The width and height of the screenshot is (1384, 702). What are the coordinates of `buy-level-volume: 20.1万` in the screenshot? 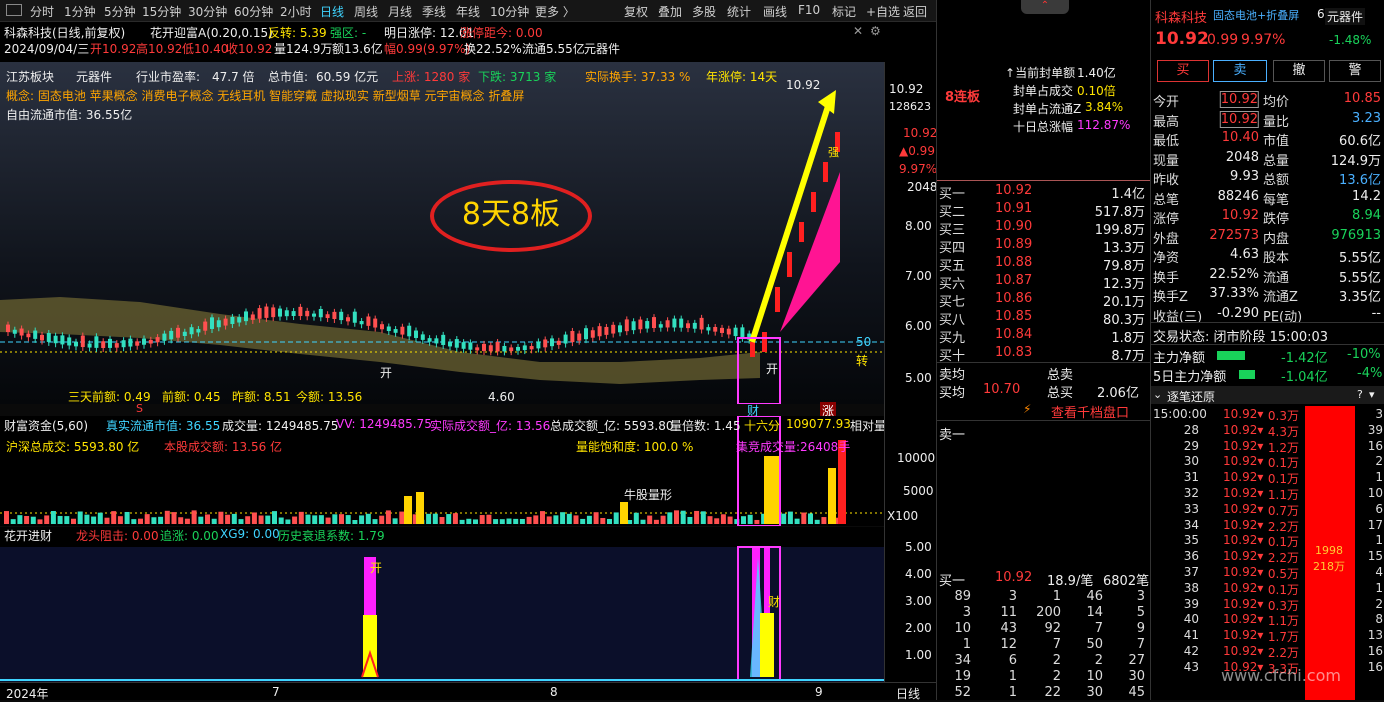 It's located at (1124, 302).